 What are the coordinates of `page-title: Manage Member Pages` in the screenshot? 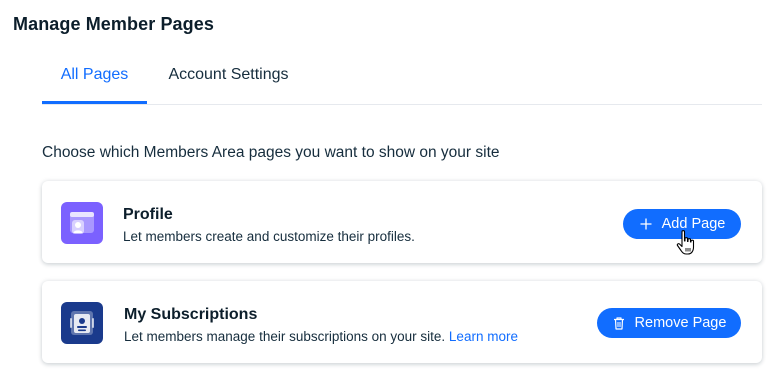 It's located at (113, 24).